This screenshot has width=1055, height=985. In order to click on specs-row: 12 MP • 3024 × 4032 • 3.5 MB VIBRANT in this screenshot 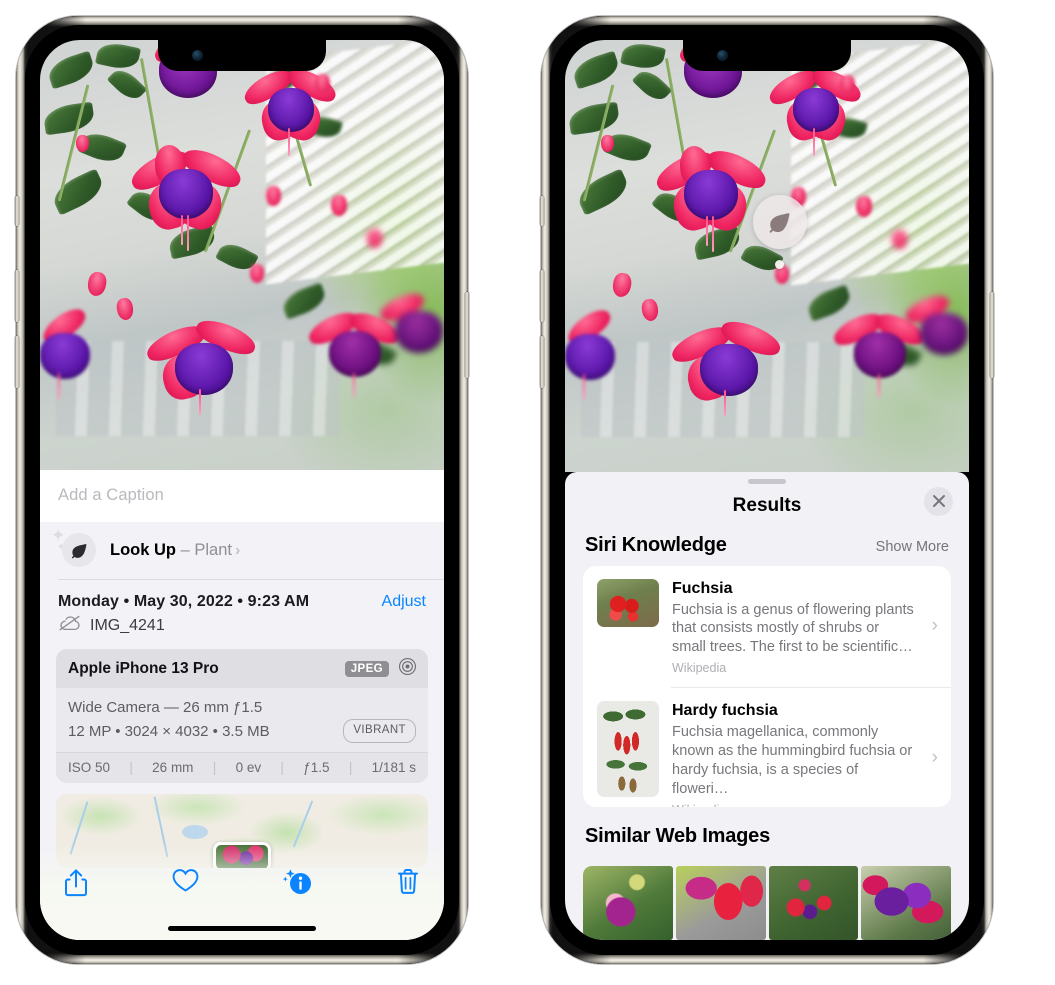, I will do `click(242, 731)`.